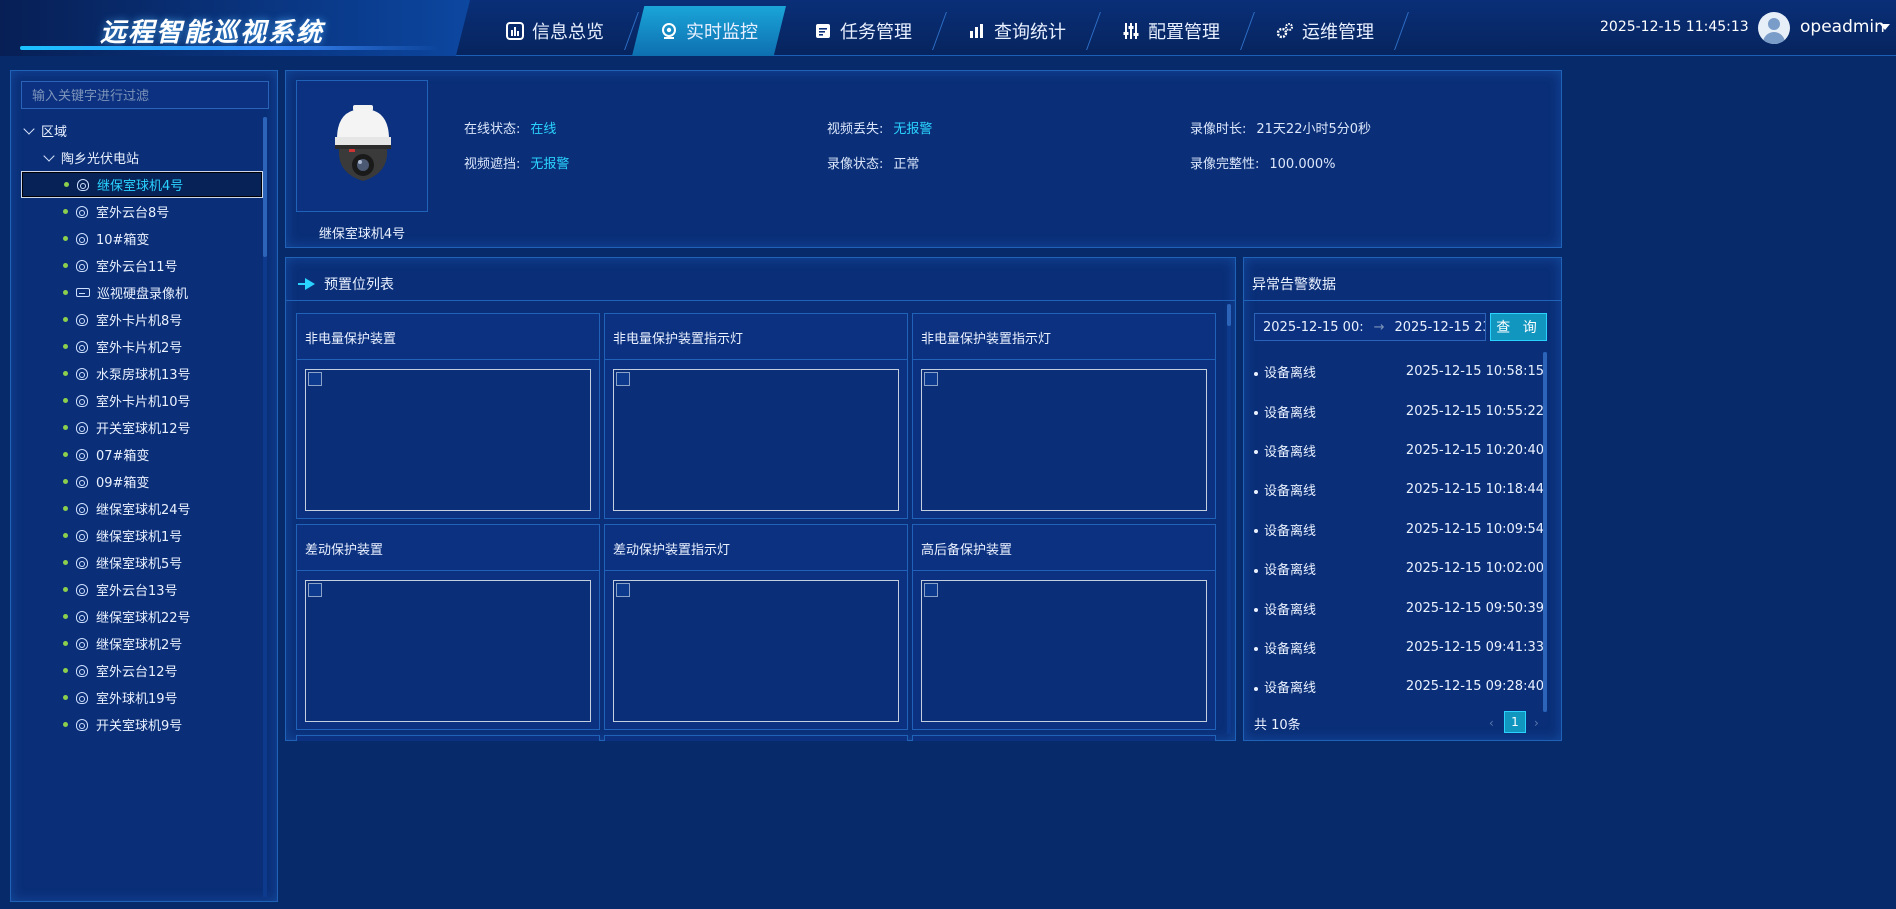  What do you see at coordinates (1399, 410) in the screenshot?
I see `alarm-list-item: 设备离线 2025-12-15 10:55:22` at bounding box center [1399, 410].